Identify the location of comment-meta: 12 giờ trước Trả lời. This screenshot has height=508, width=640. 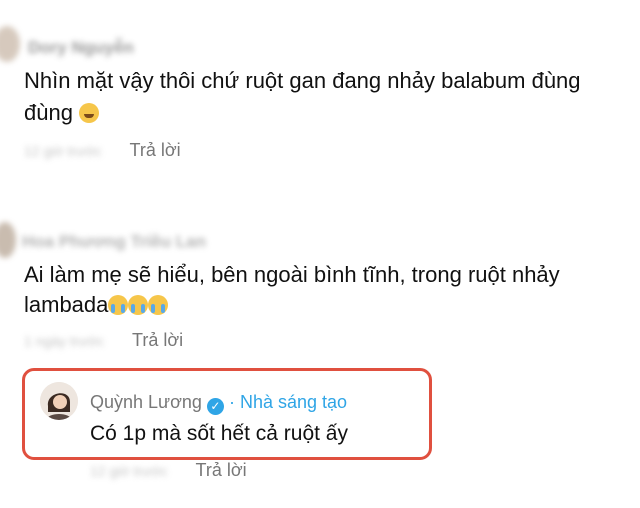
(102, 150).